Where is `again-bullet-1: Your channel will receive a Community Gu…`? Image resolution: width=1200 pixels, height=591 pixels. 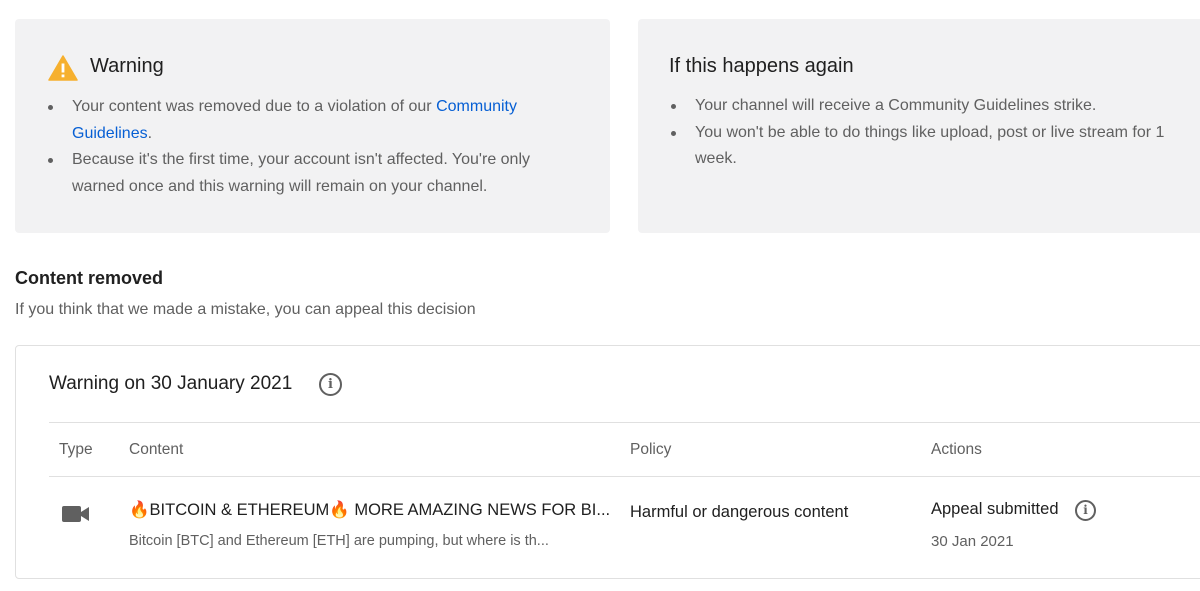
again-bullet-1: Your channel will receive a Community Gu… is located at coordinates (934, 106).